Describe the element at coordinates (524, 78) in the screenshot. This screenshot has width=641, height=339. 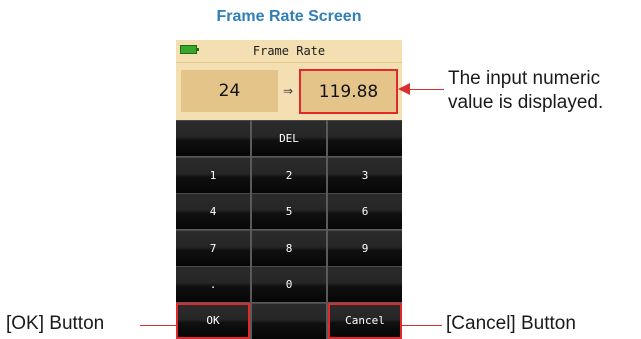
I see `input-callout-line1: The input numeric` at that location.